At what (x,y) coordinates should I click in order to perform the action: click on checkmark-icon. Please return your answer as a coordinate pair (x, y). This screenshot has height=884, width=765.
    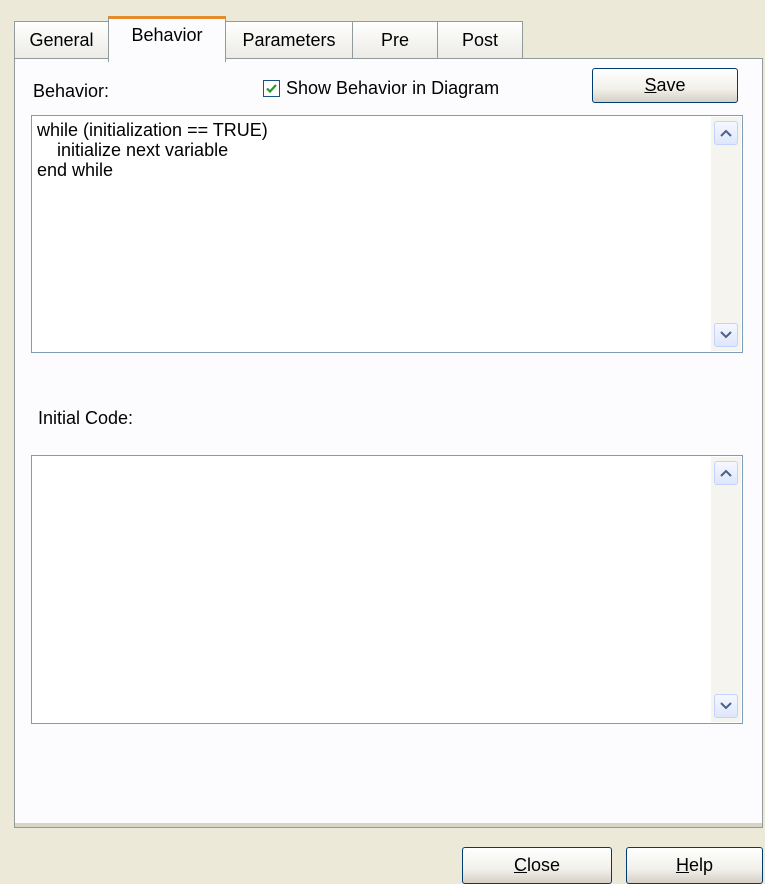
    Looking at the image, I should click on (271, 89).